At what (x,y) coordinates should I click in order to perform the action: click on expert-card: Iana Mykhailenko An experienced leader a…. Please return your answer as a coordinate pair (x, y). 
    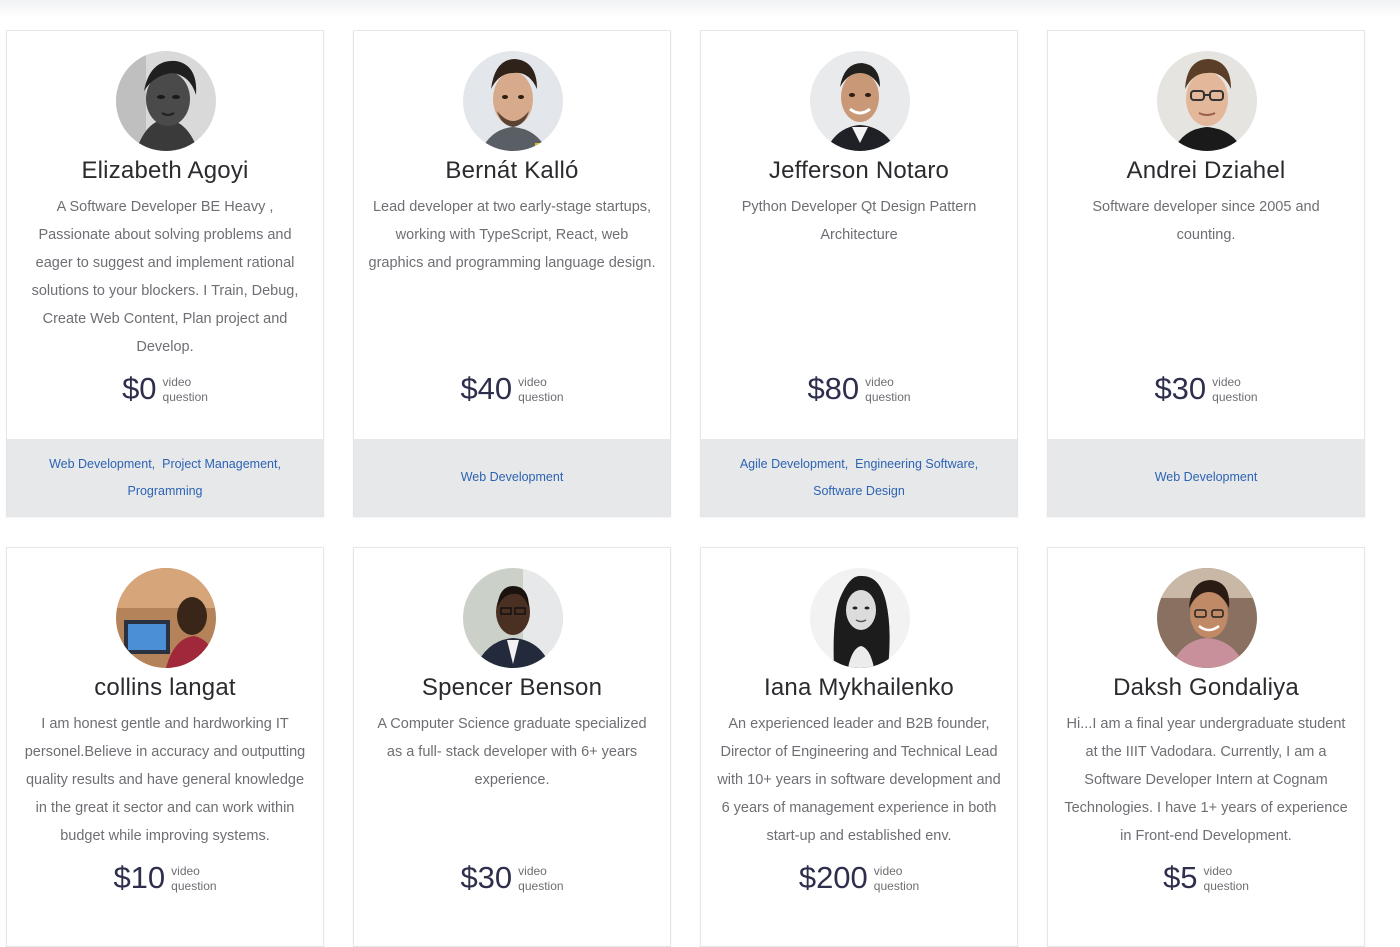
    Looking at the image, I should click on (859, 747).